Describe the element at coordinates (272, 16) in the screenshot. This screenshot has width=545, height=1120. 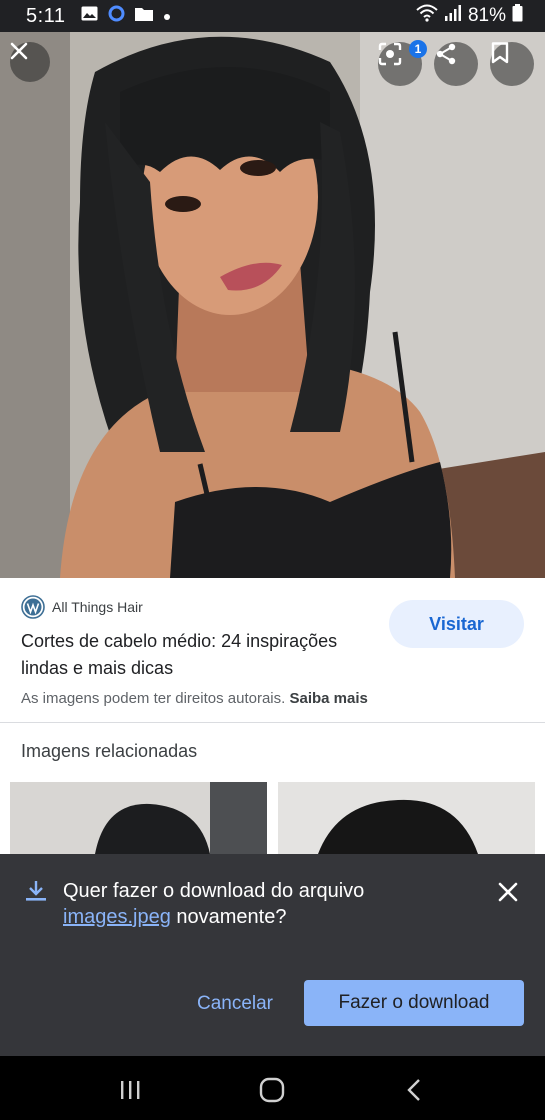
I see `status-bar: 5:11 81%` at that location.